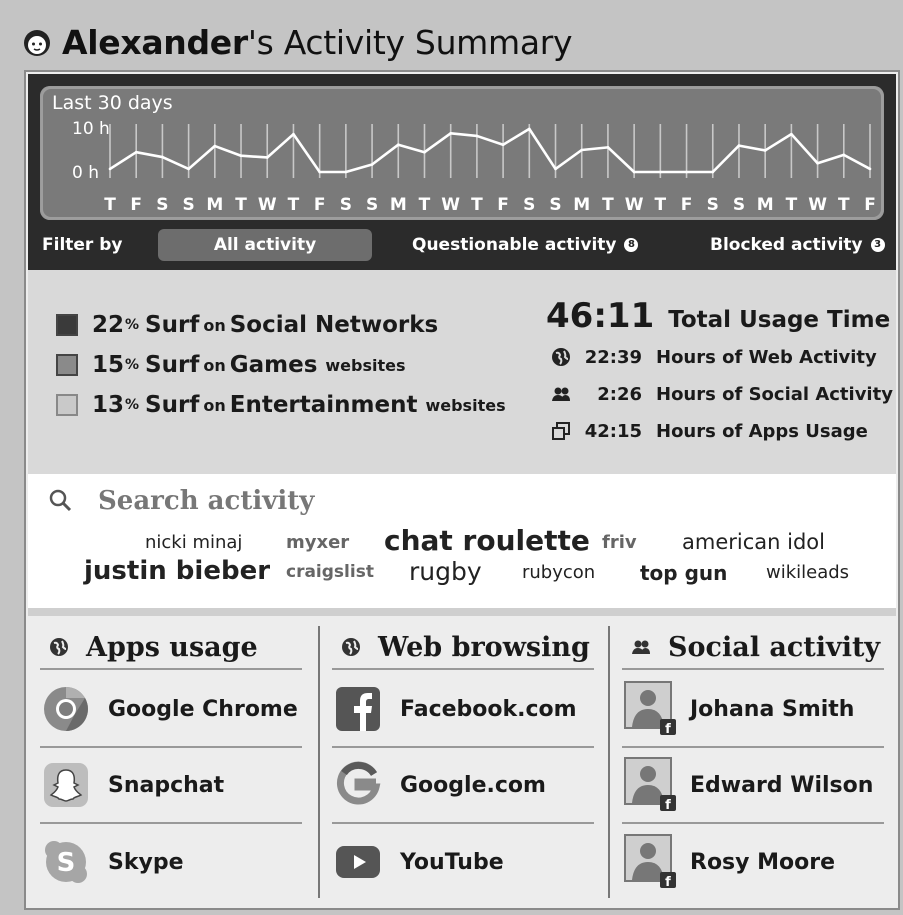 This screenshot has height=915, width=903. Describe the element at coordinates (774, 394) in the screenshot. I see `social-activity-label: Hours of Social Activity` at that location.